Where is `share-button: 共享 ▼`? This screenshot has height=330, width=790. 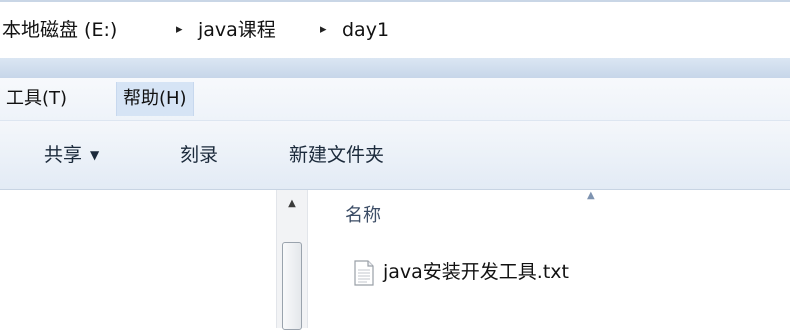
share-button: 共享 ▼ is located at coordinates (71, 155).